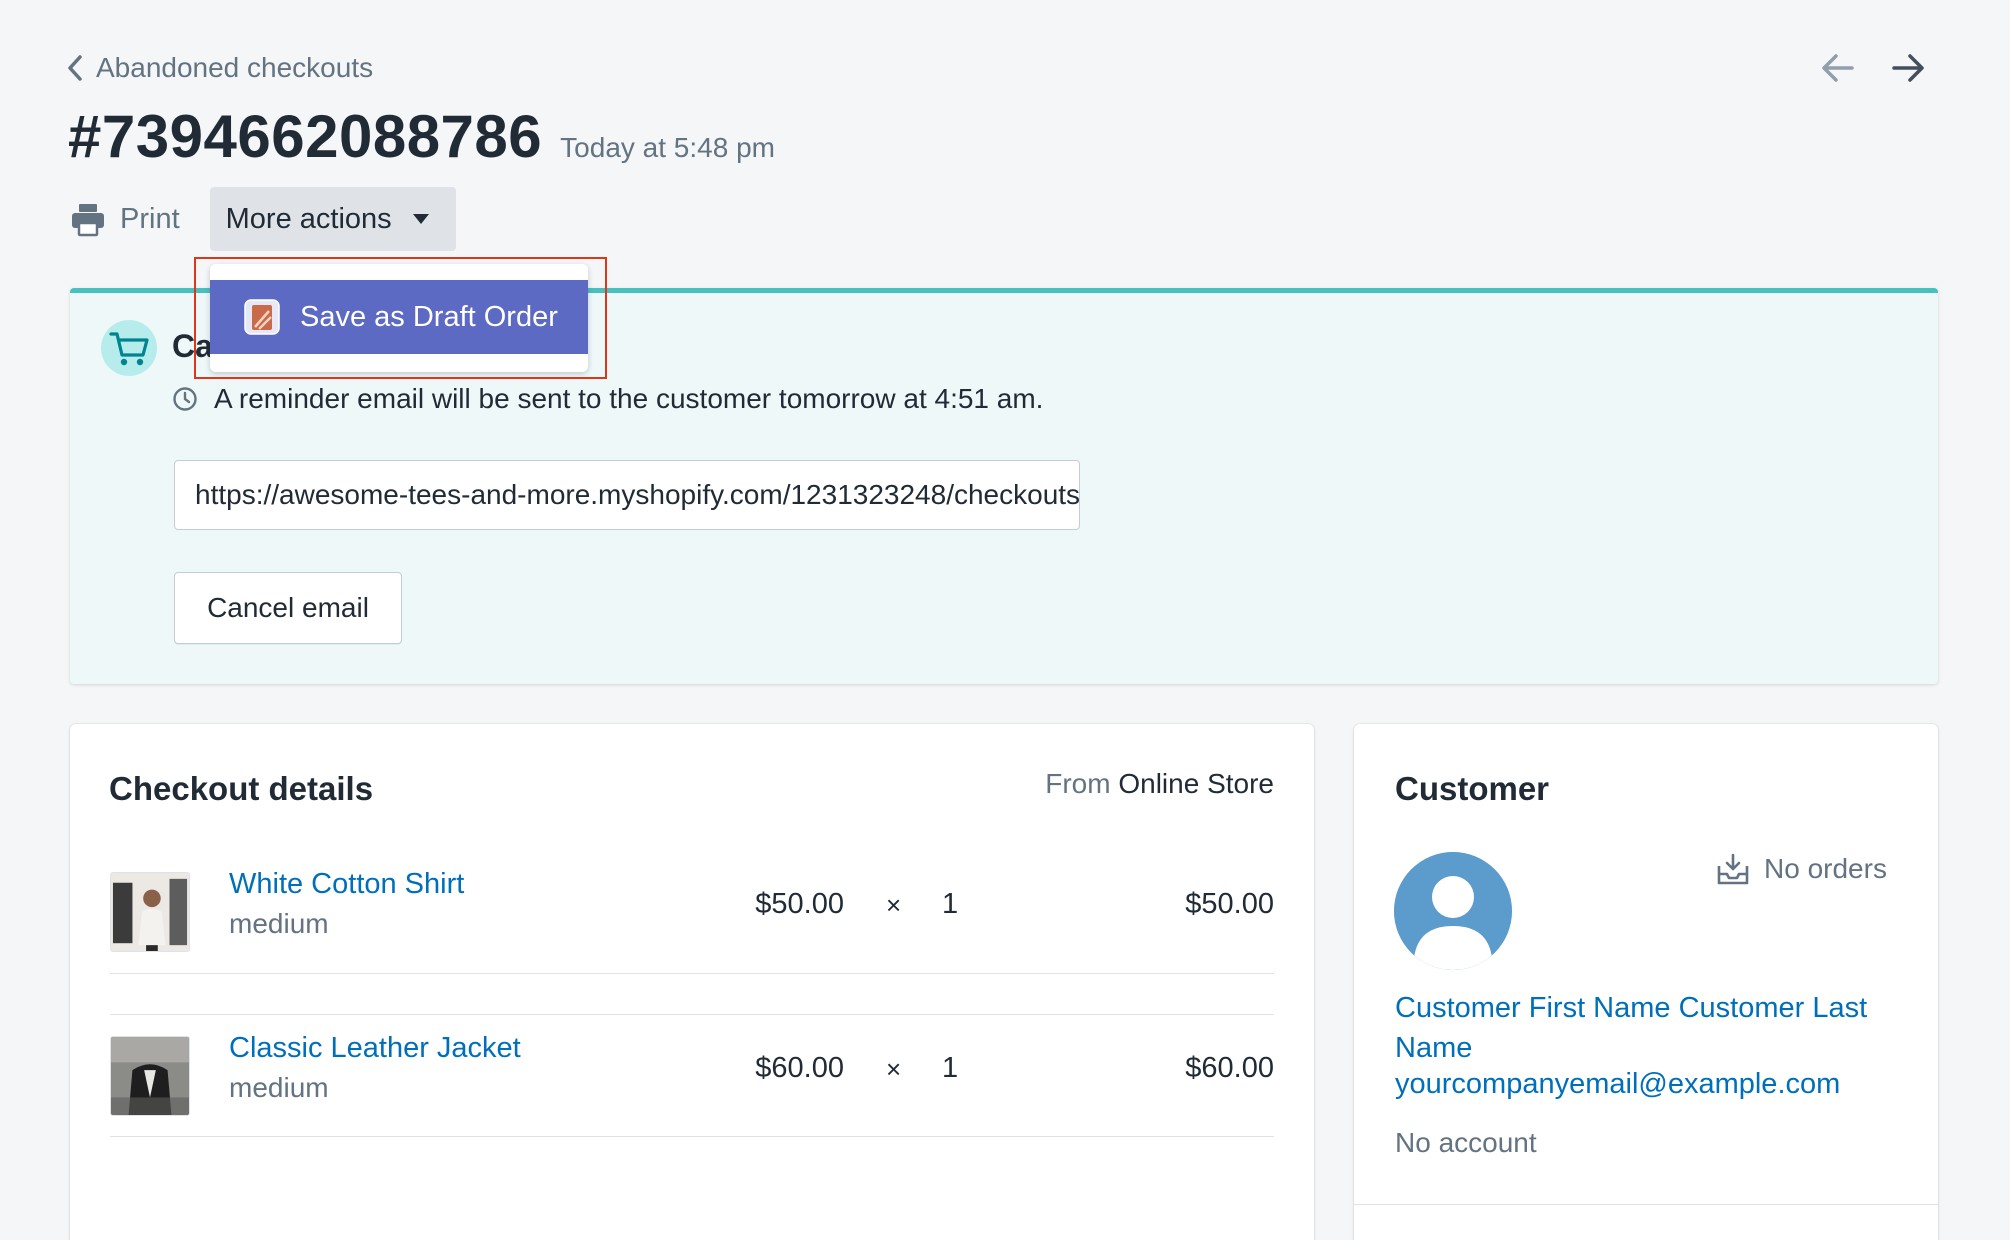 This screenshot has height=1240, width=2010. I want to click on print-label: Print, so click(150, 218).